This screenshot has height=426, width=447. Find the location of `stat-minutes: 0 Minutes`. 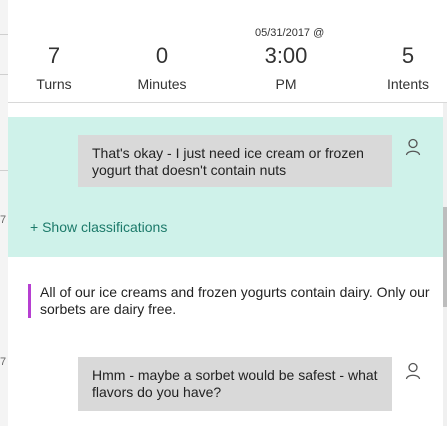

stat-minutes: 0 Minutes is located at coordinates (162, 68).